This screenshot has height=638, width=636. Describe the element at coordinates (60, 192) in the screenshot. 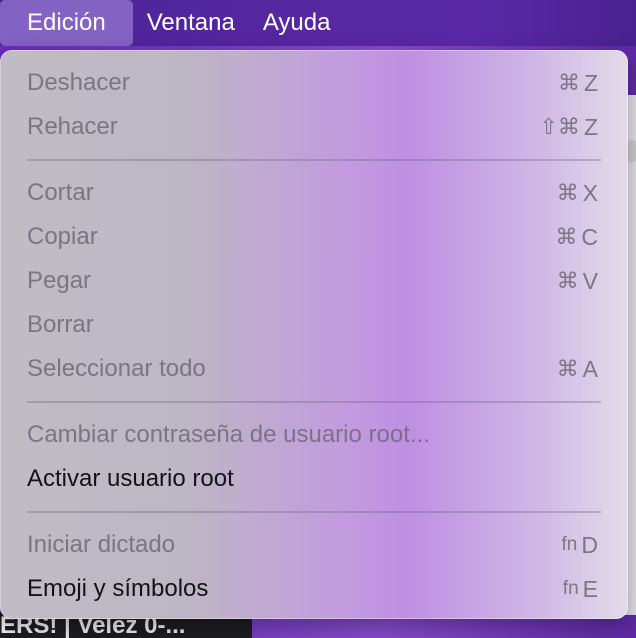

I see `menu-item-label: Cortar` at that location.